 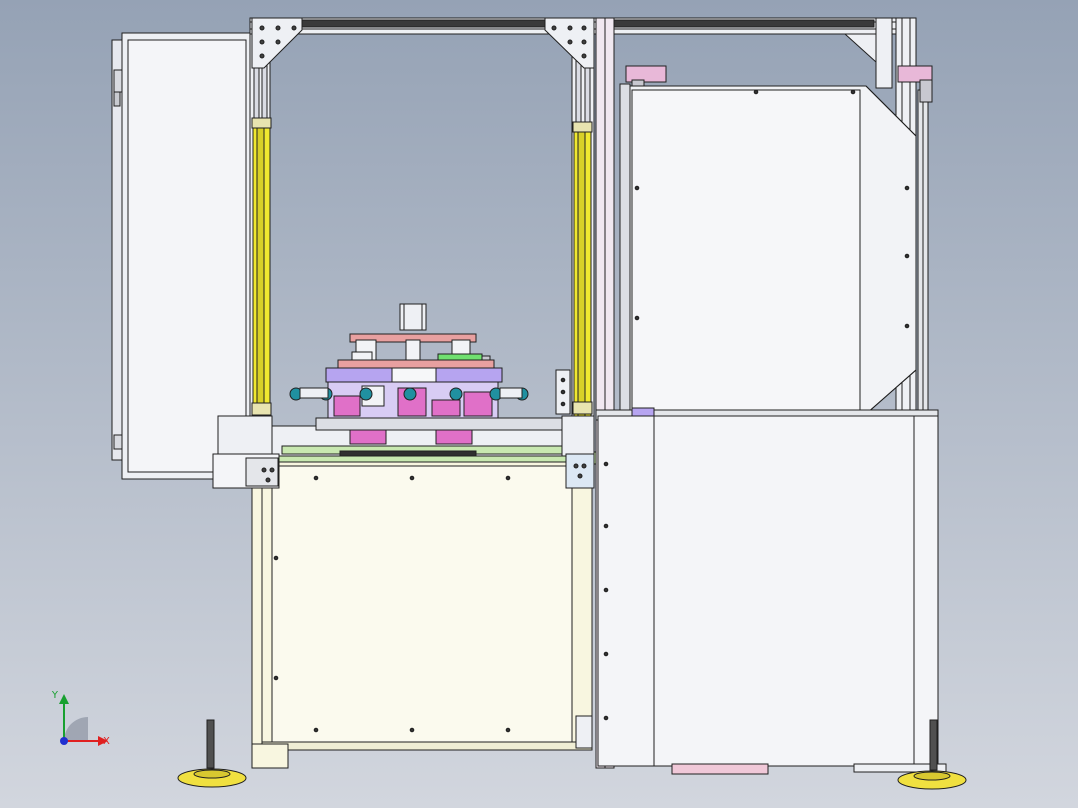 I want to click on orientation-triad: Y X, so click(x=80, y=718).